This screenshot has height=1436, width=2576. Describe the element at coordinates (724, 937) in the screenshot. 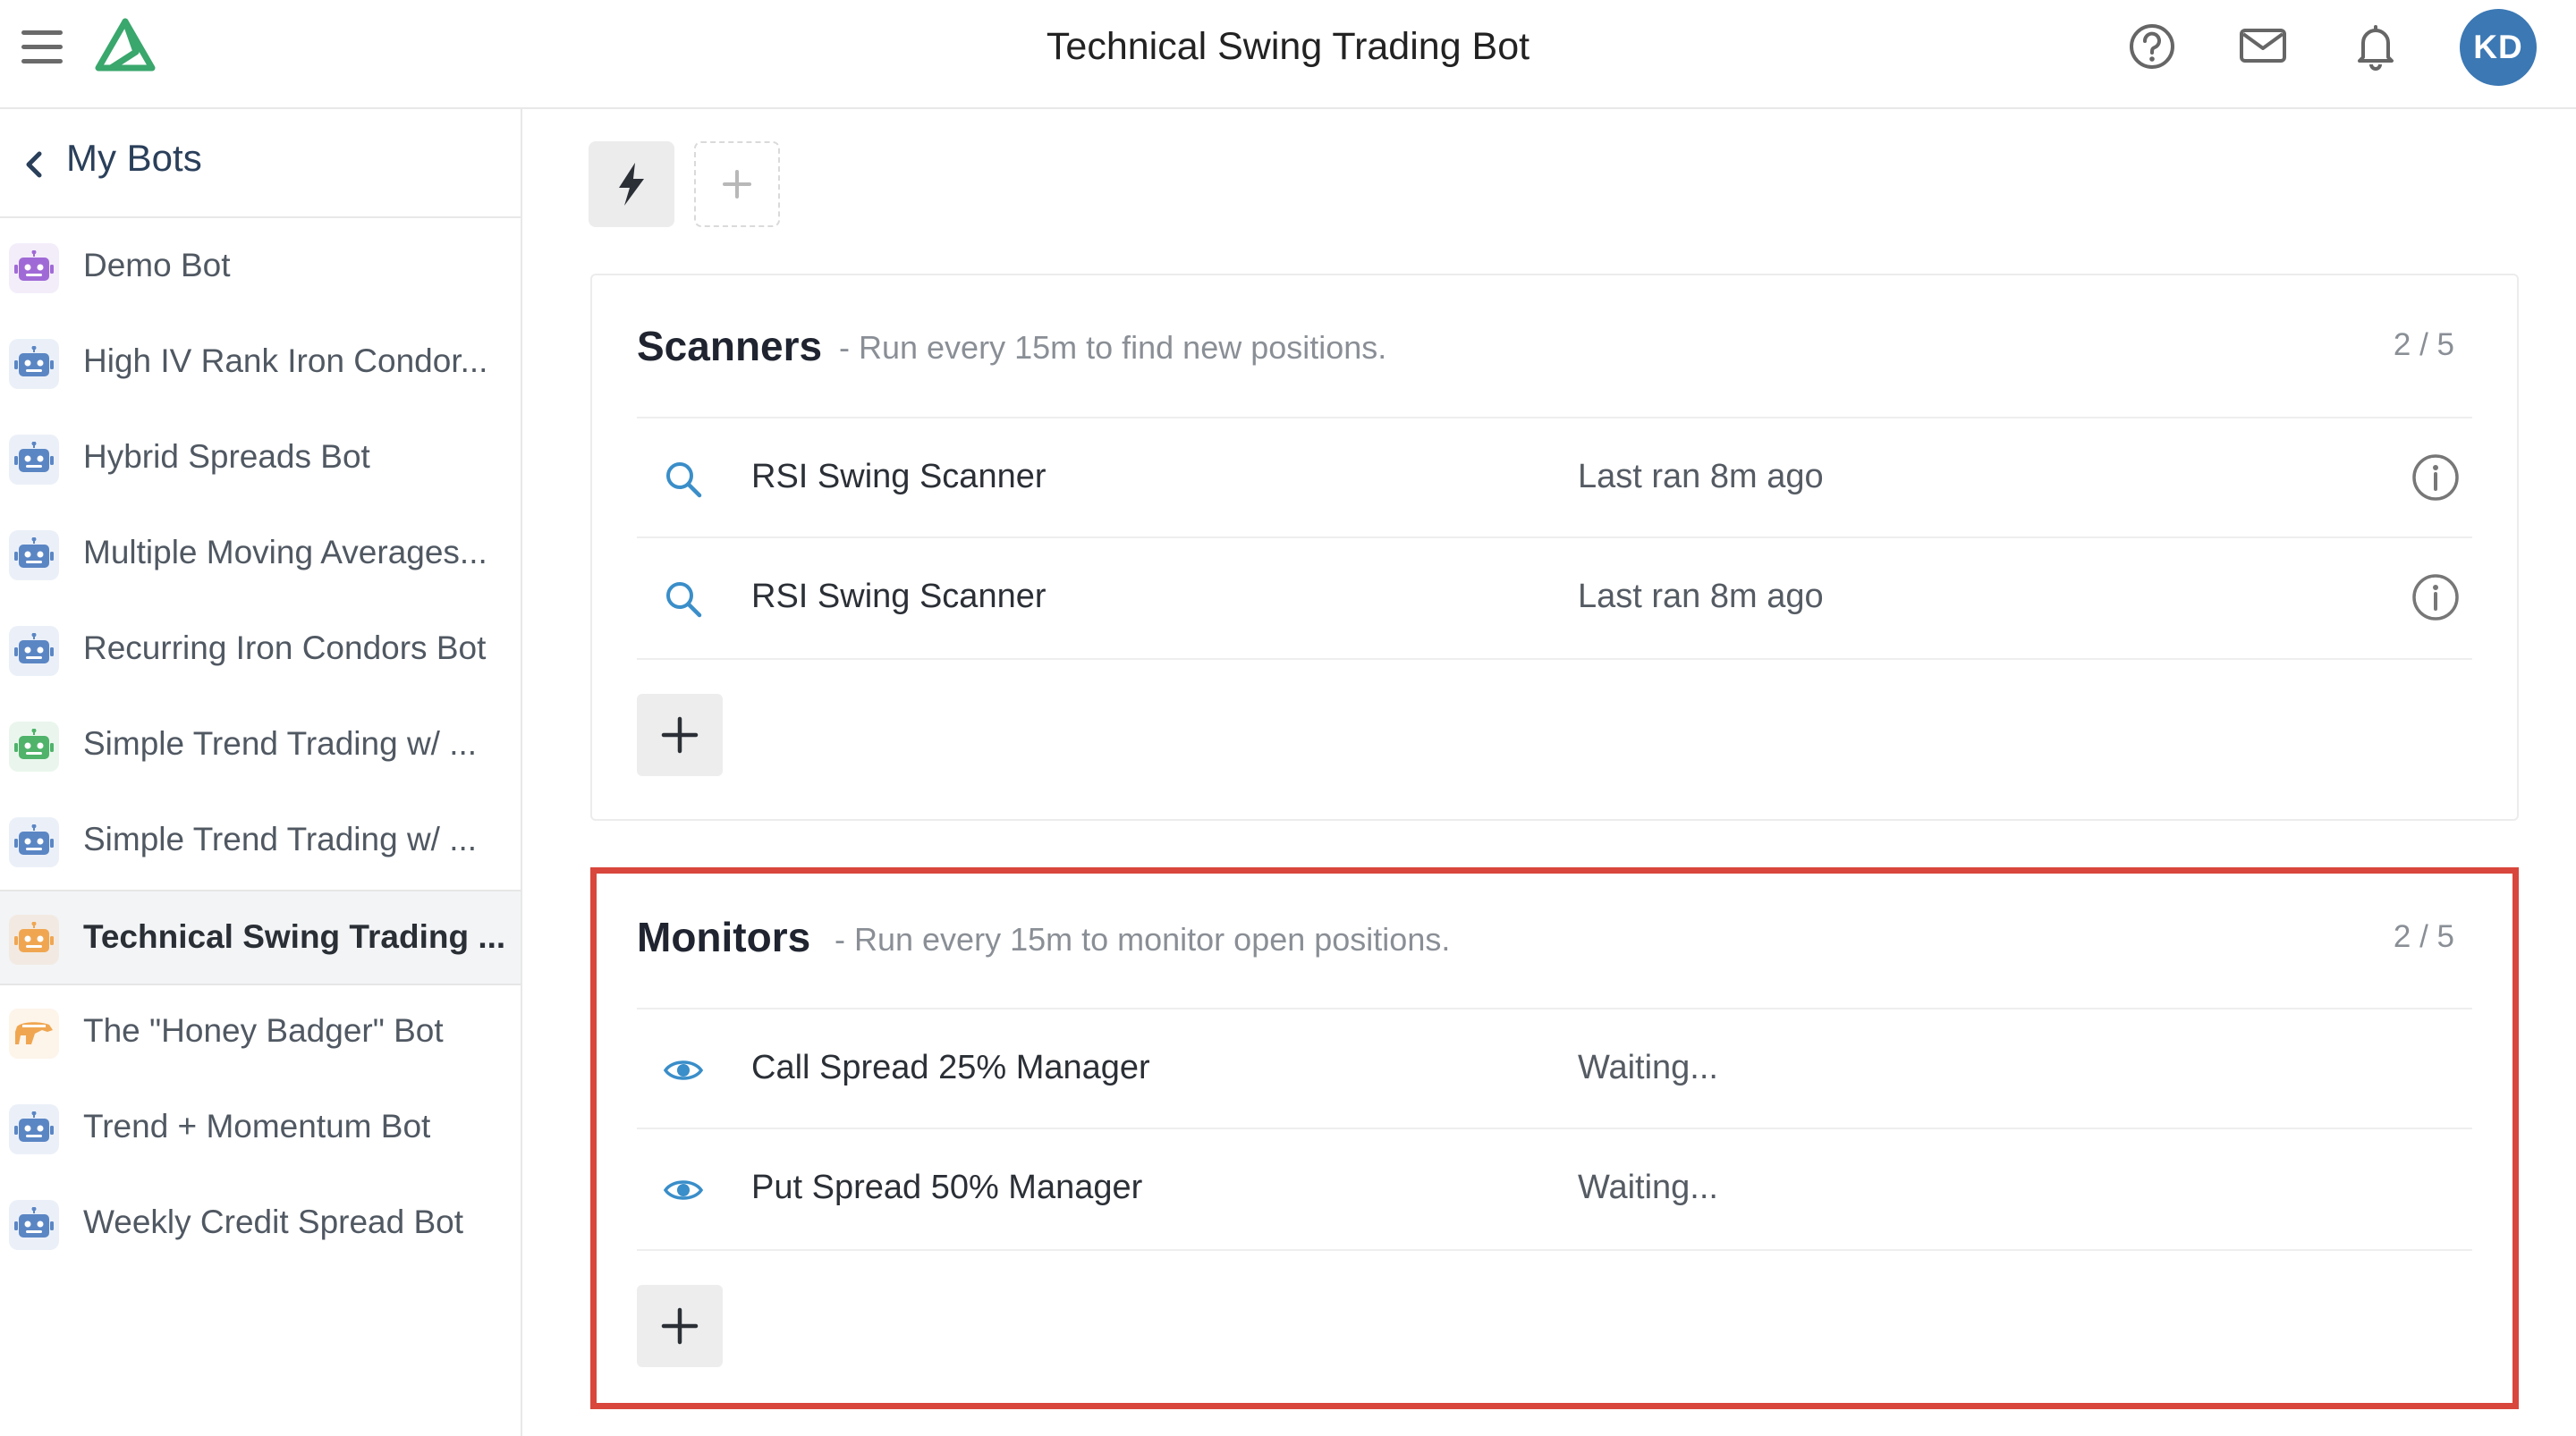

I see `monitors-title: Monitors` at that location.